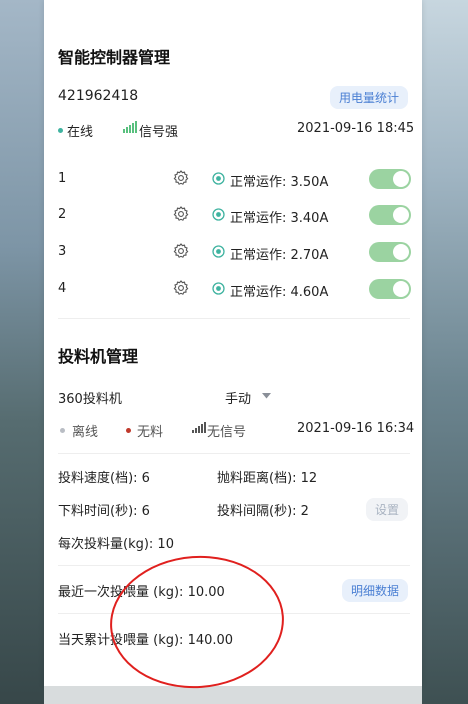  I want to click on panel-bottom-edge, so click(233, 695).